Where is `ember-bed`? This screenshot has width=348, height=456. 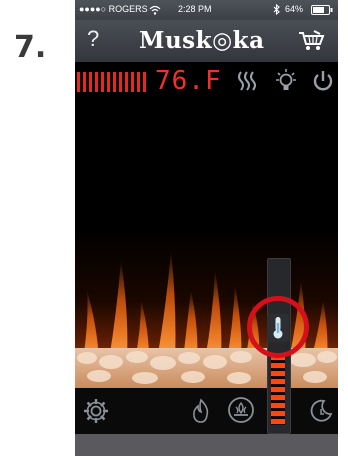
ember-bed is located at coordinates (206, 368).